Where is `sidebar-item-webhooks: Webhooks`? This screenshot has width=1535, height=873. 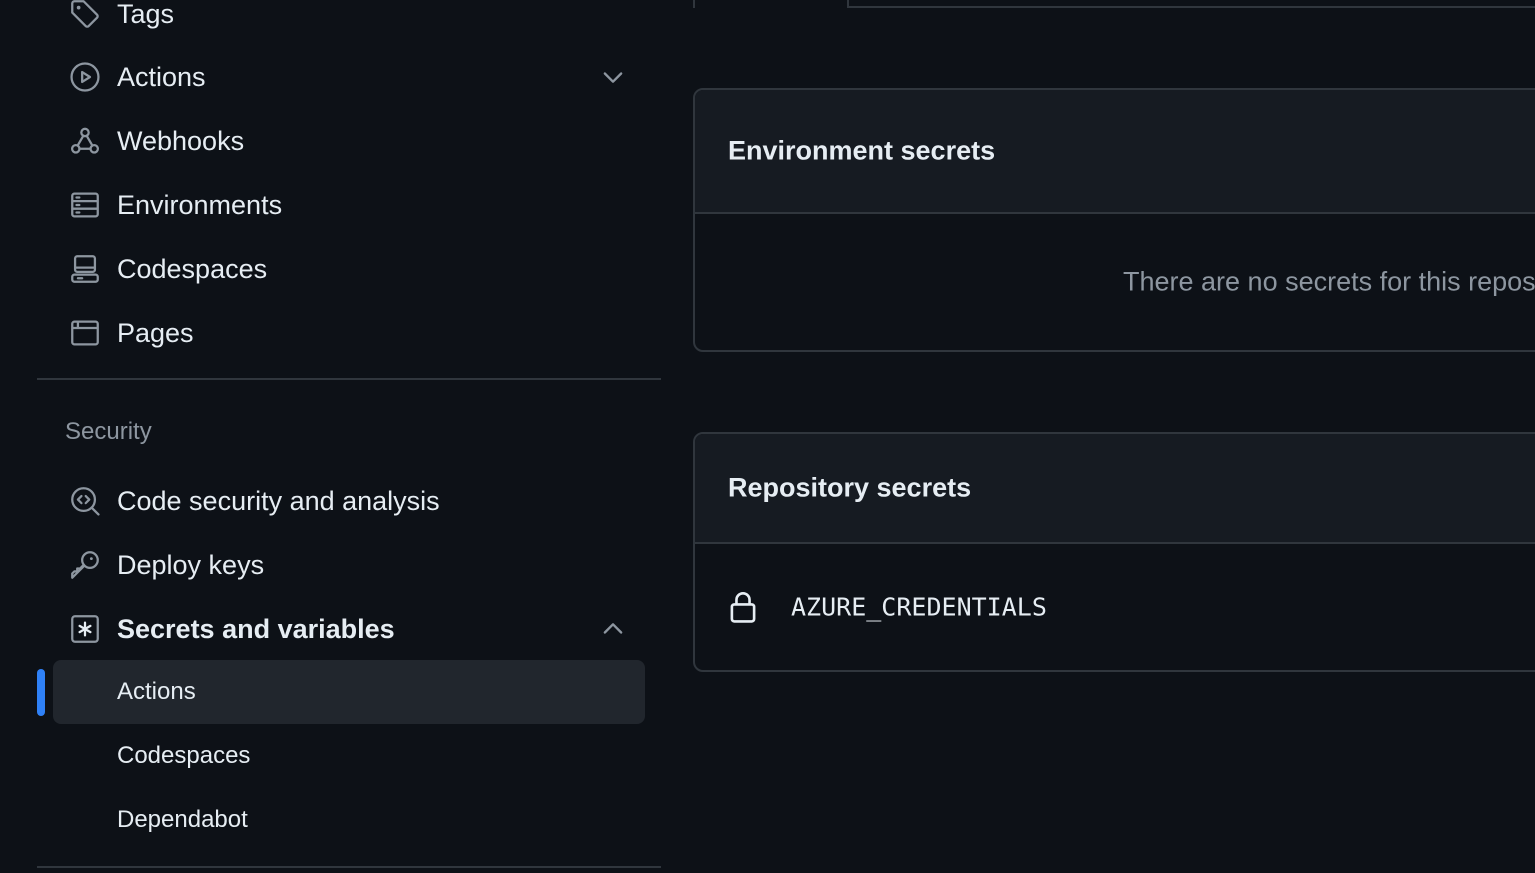
sidebar-item-webhooks: Webhooks is located at coordinates (349, 141).